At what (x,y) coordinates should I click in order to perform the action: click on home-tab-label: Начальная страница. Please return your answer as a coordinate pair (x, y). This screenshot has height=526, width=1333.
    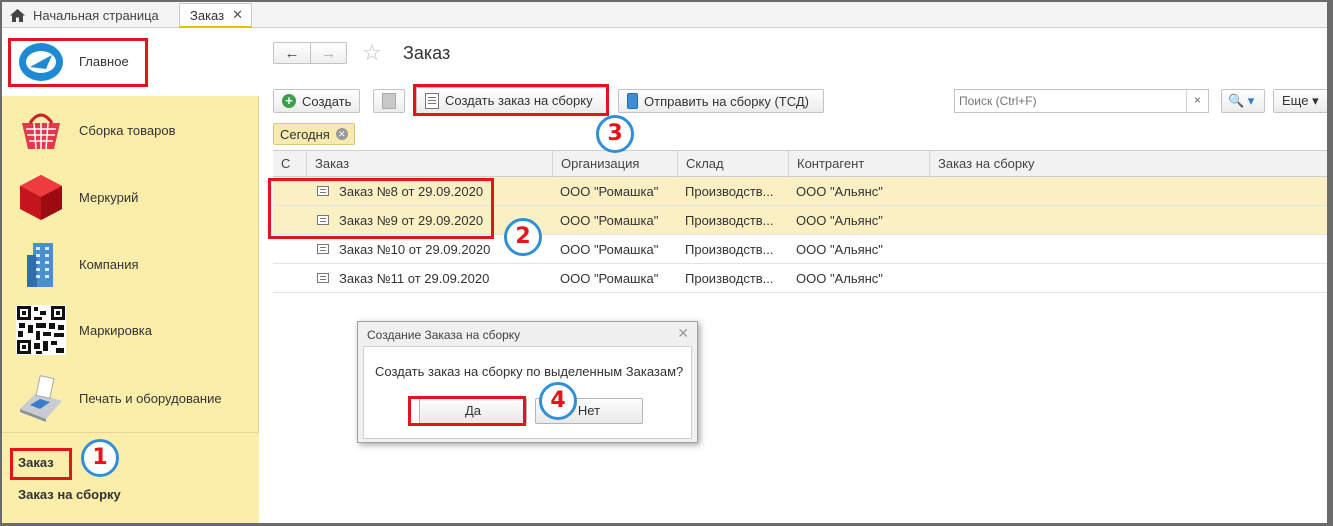
    Looking at the image, I should click on (96, 15).